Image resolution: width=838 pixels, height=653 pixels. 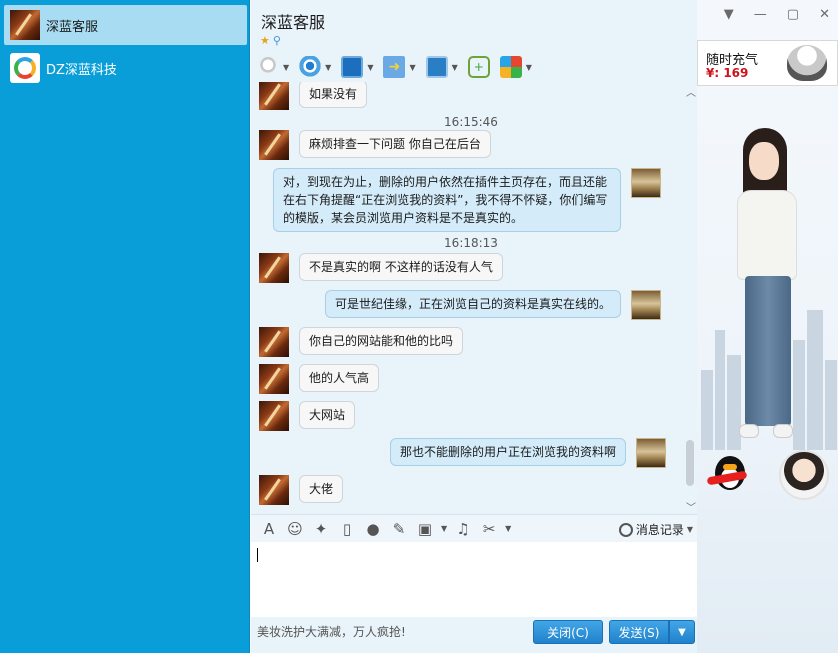 I want to click on message-input, so click(x=474, y=579).